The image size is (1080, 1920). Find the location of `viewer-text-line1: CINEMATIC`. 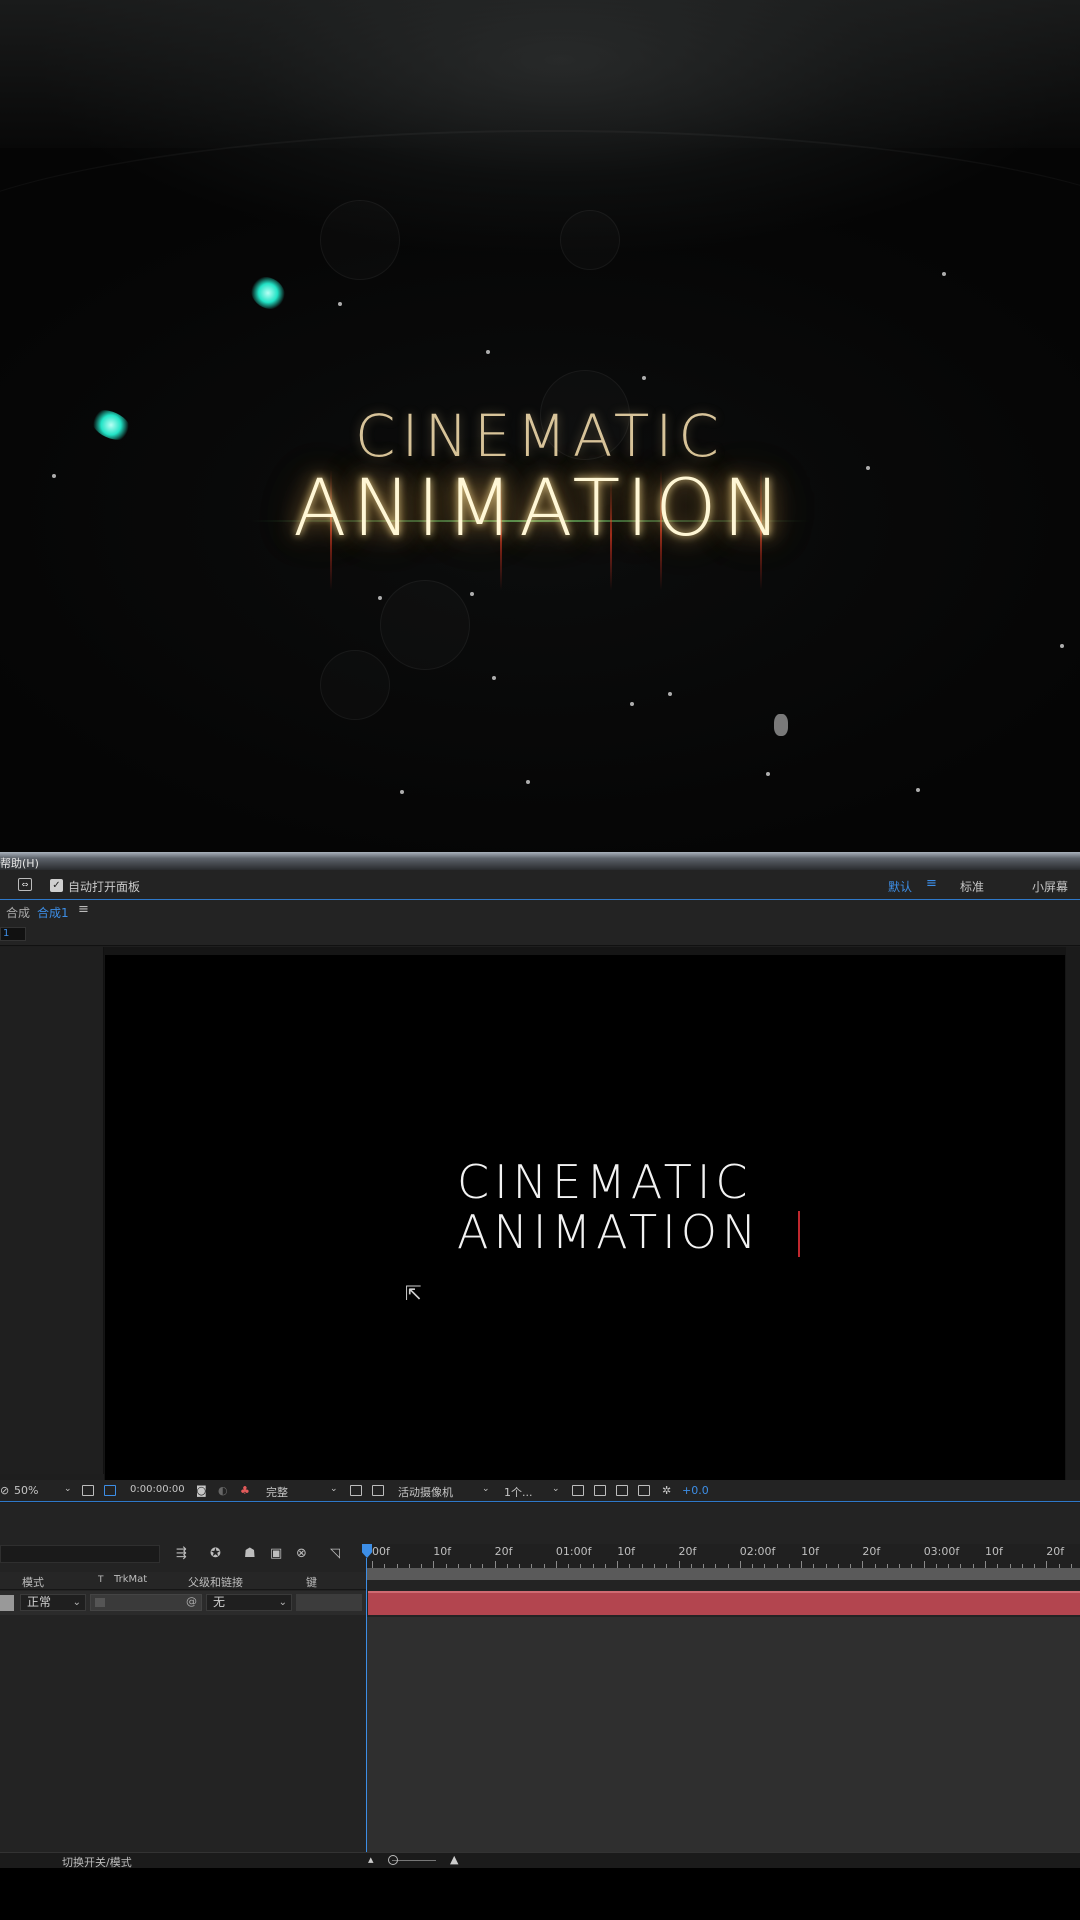

viewer-text-line1: CINEMATIC is located at coordinates (605, 1182).